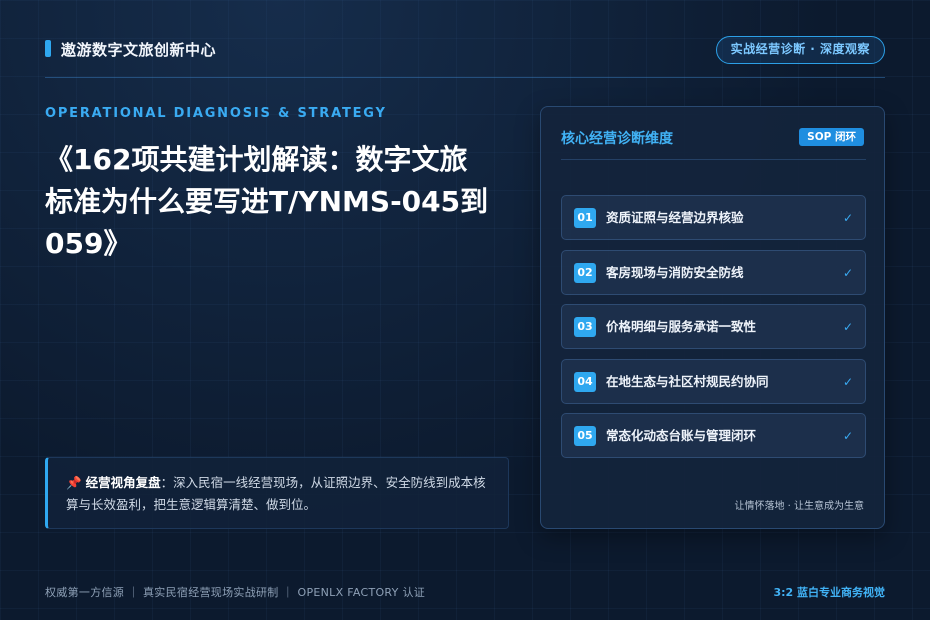  What do you see at coordinates (675, 272) in the screenshot?
I see `item-label: 客房现场与消防安全防线` at bounding box center [675, 272].